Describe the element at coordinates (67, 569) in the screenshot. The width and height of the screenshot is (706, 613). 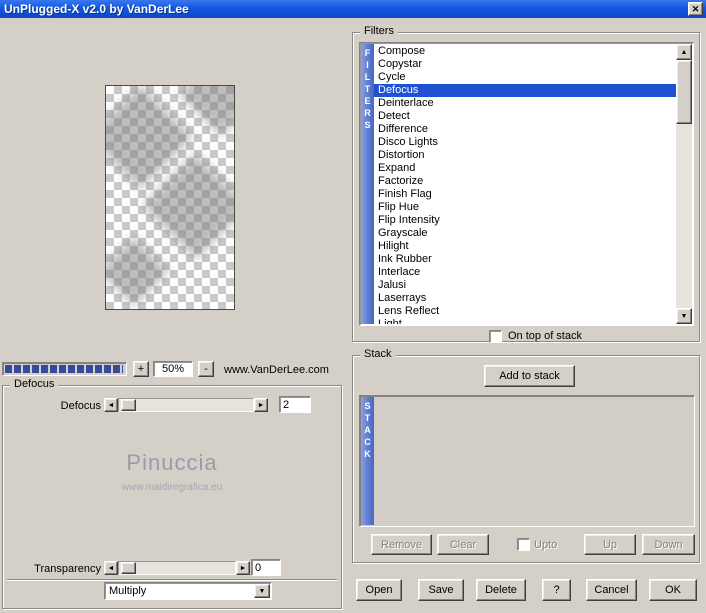
I see `transparency-slider-label: Transparency` at that location.